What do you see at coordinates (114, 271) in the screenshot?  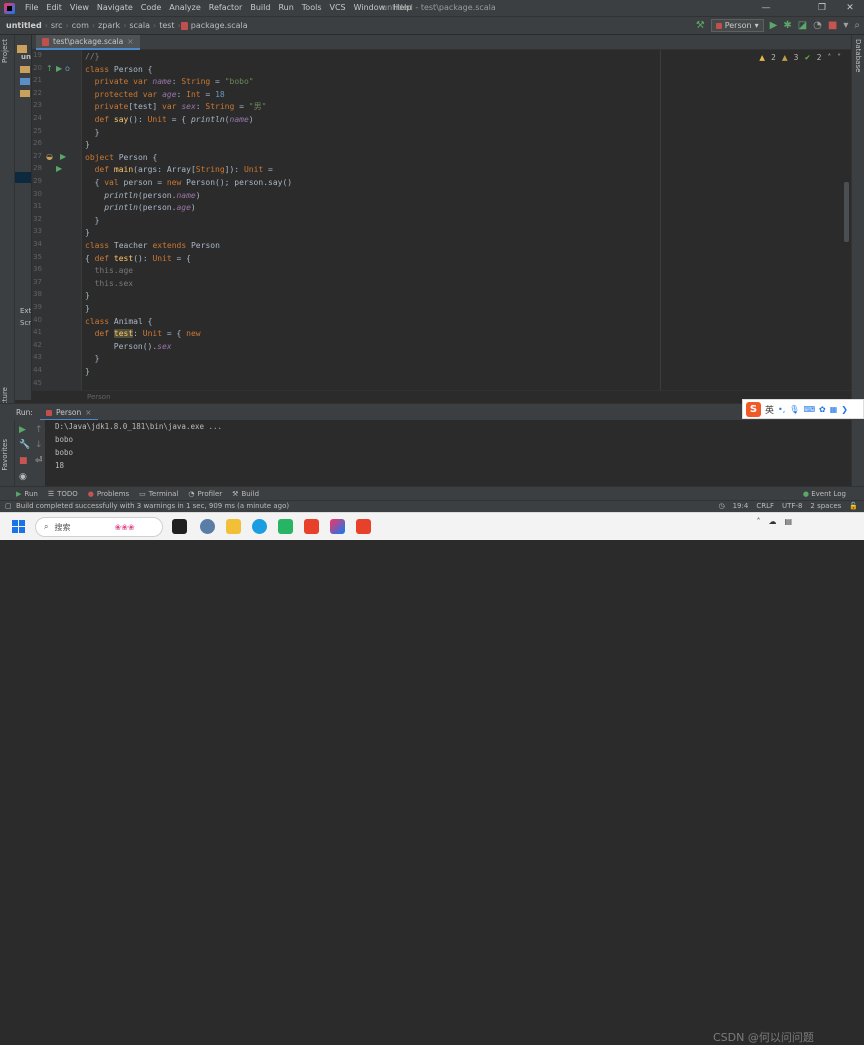 I see `code-line: this.age` at bounding box center [114, 271].